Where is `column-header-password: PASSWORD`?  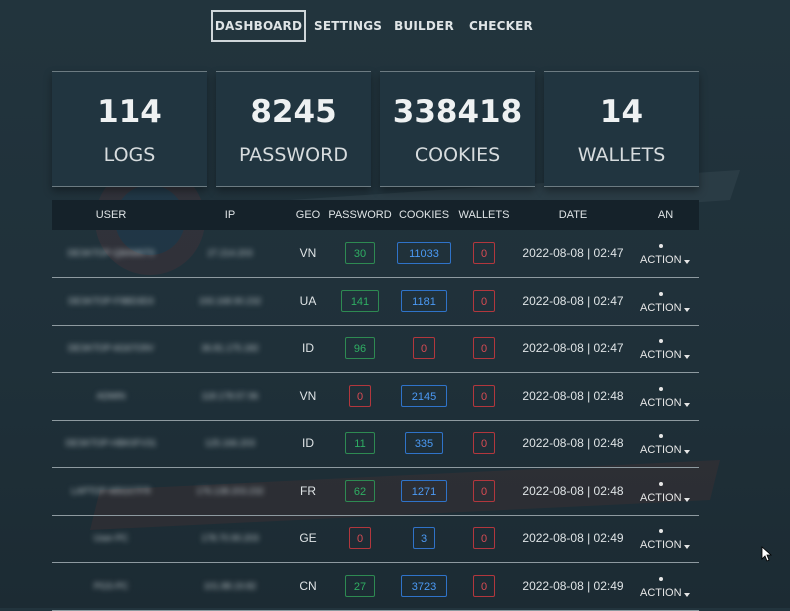 column-header-password: PASSWORD is located at coordinates (360, 215).